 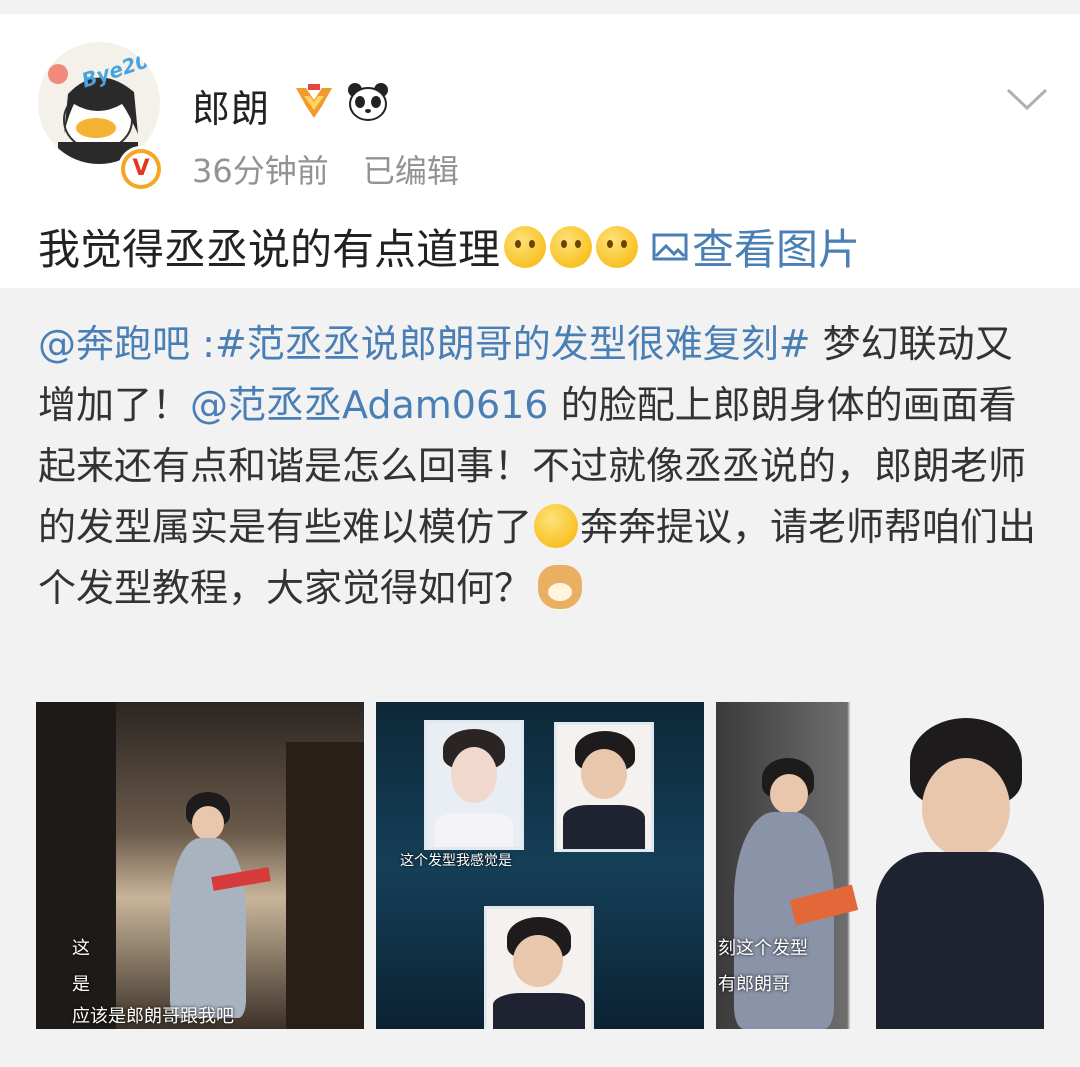 I want to click on picture-icon, so click(x=670, y=246).